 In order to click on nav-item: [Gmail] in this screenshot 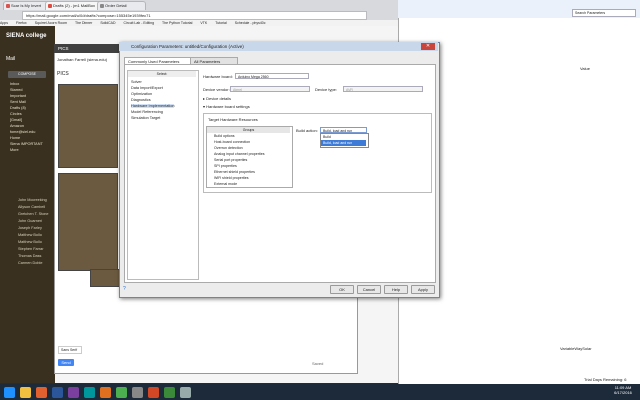, I will do `click(16, 120)`.